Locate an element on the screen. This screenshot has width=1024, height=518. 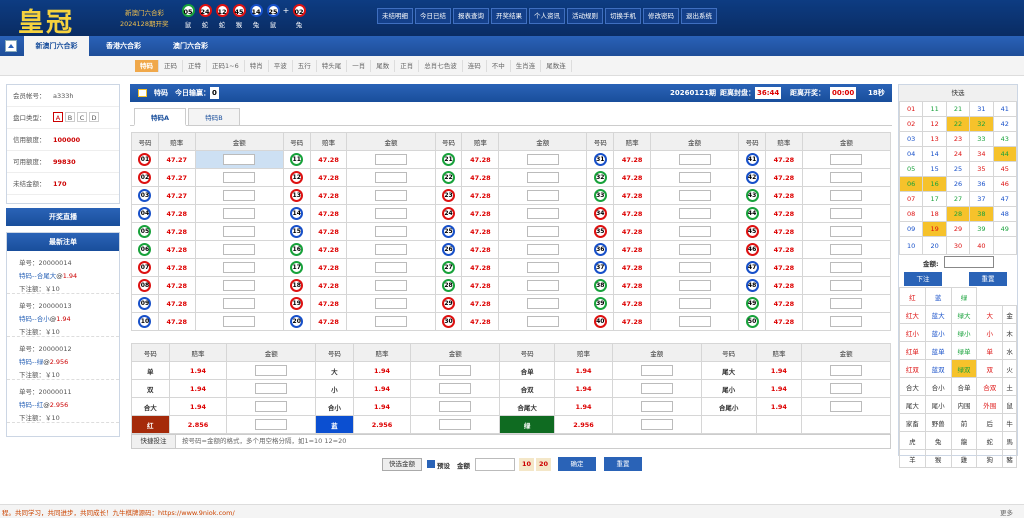
group-option: 红单 is located at coordinates (912, 350).